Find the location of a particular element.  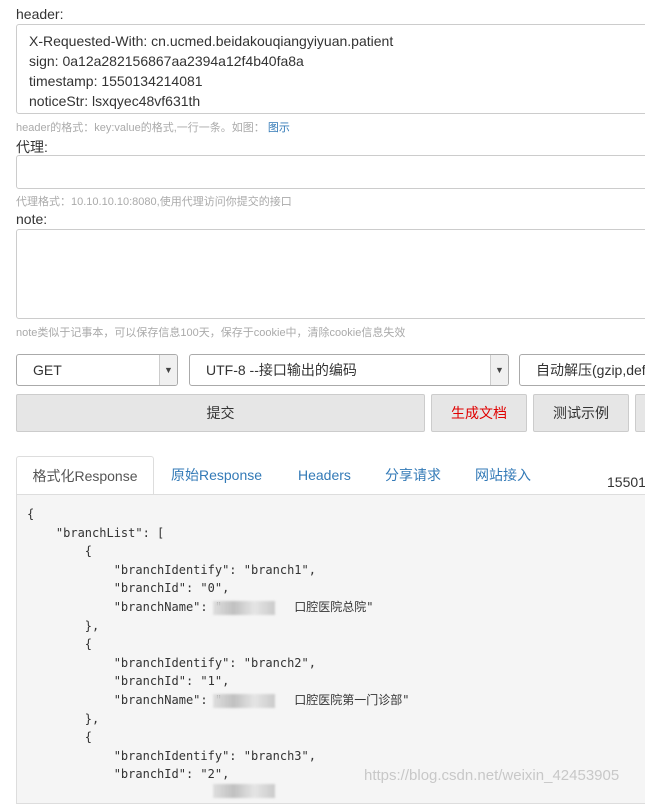

watermark: https://blog.csdn.net/weixin_42453905 is located at coordinates (492, 775).